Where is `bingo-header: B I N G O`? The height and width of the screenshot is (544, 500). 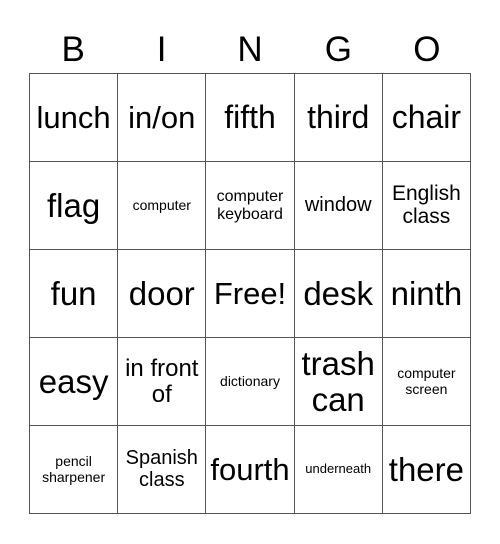 bingo-header: B I N G O is located at coordinates (250, 50).